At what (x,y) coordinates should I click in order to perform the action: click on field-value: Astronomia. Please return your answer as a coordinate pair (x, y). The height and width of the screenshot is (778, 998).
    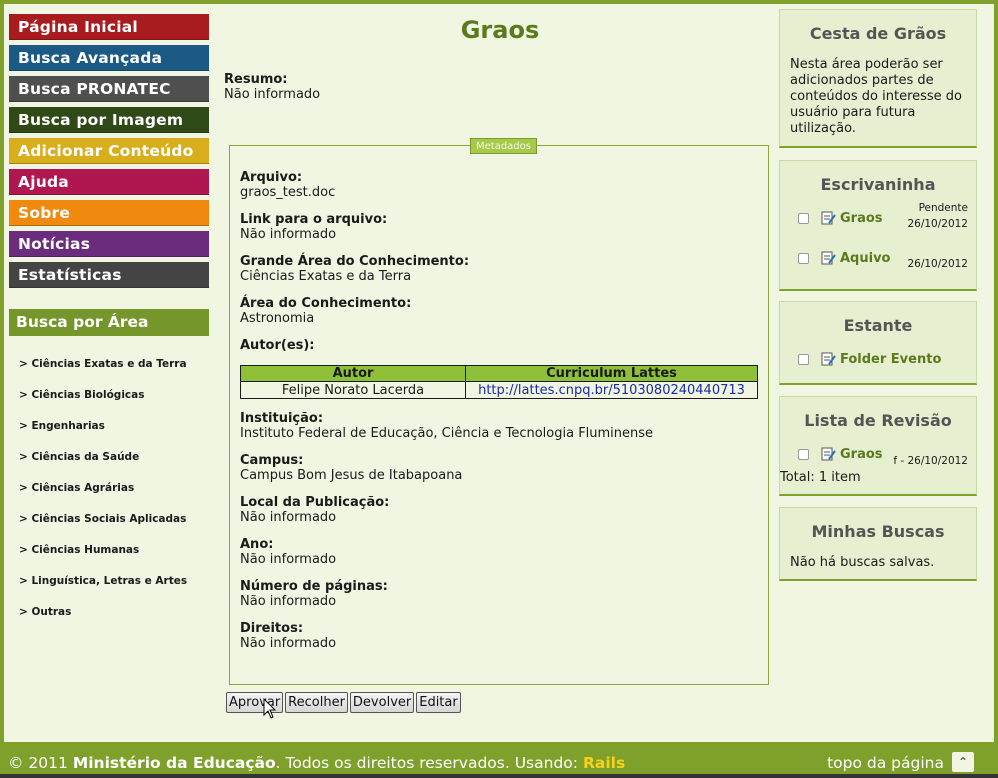
    Looking at the image, I should click on (277, 318).